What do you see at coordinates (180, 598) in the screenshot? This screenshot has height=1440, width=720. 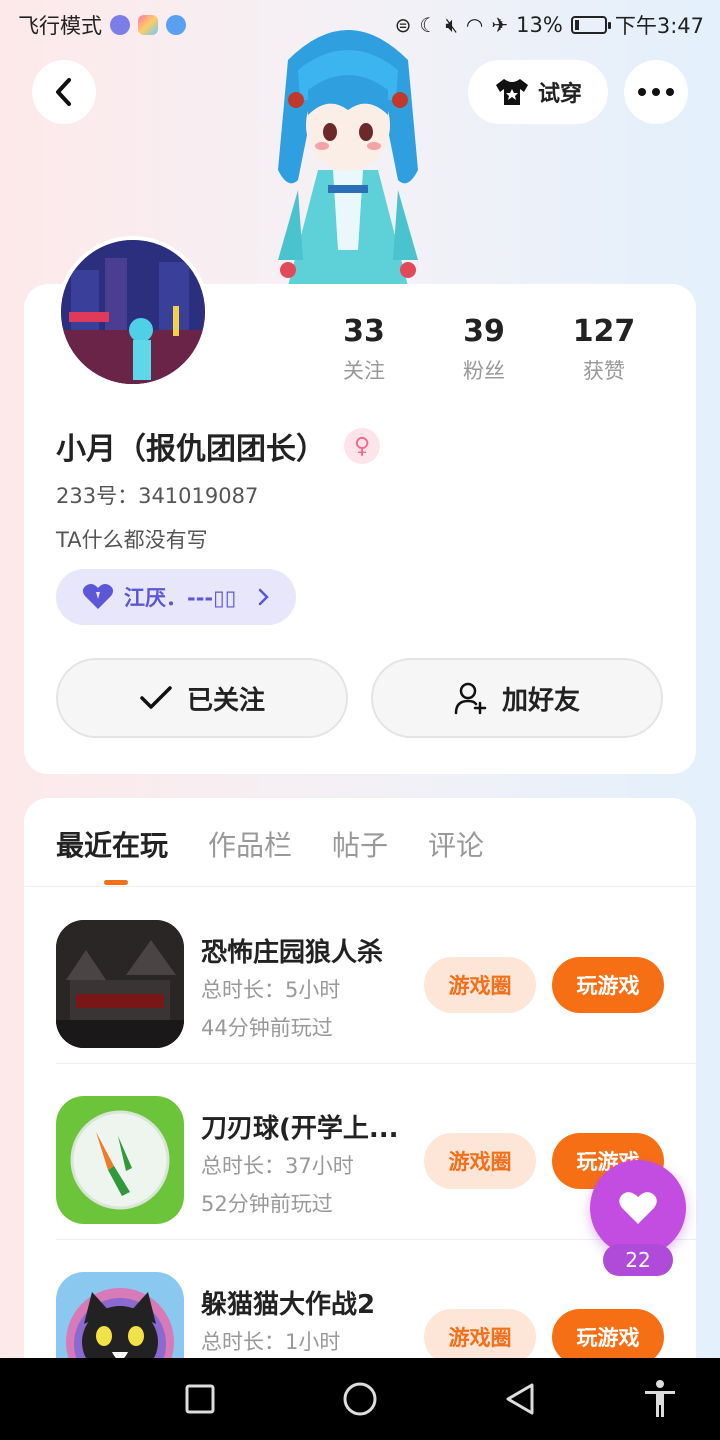 I see `guild-label: 江厌．---▯▯` at bounding box center [180, 598].